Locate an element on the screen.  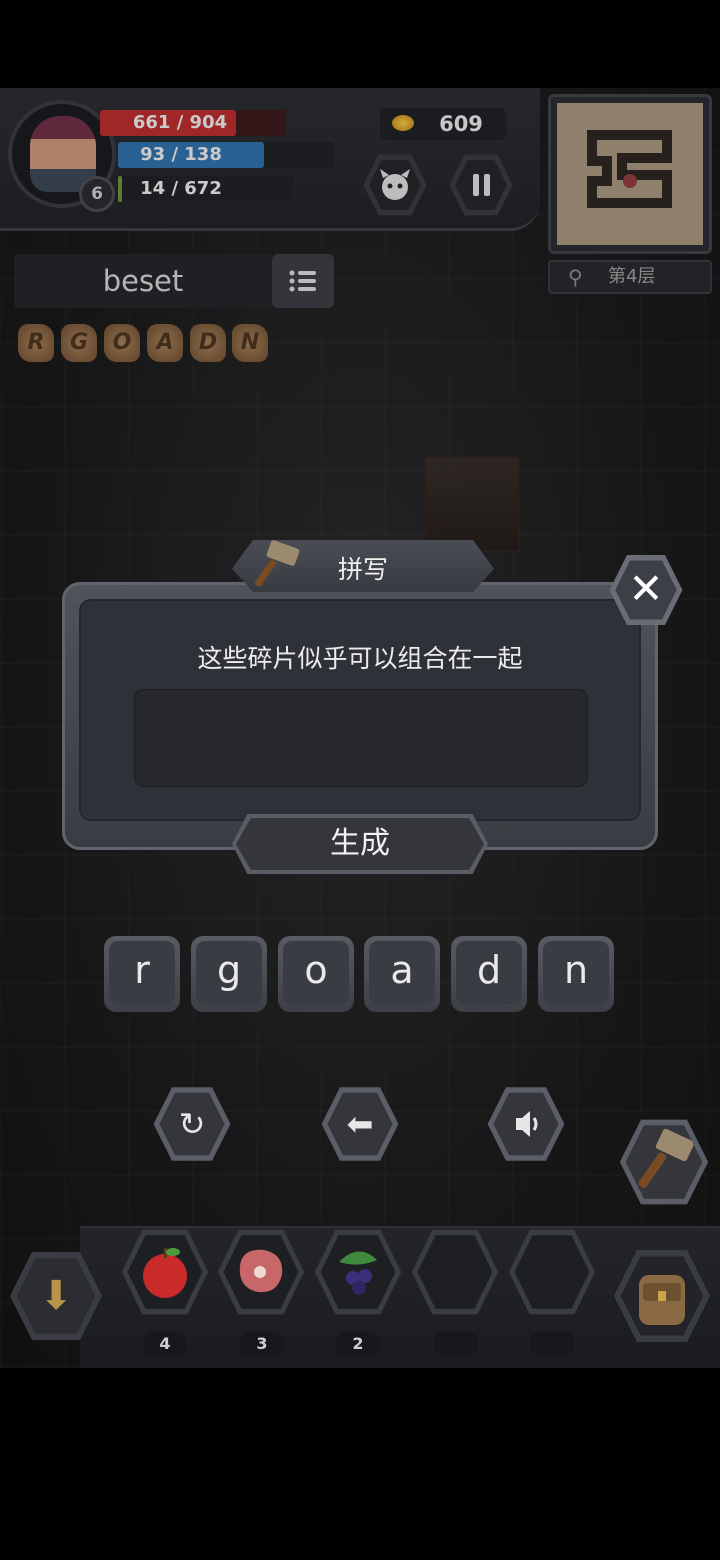
letter-key: d is located at coordinates (489, 974).